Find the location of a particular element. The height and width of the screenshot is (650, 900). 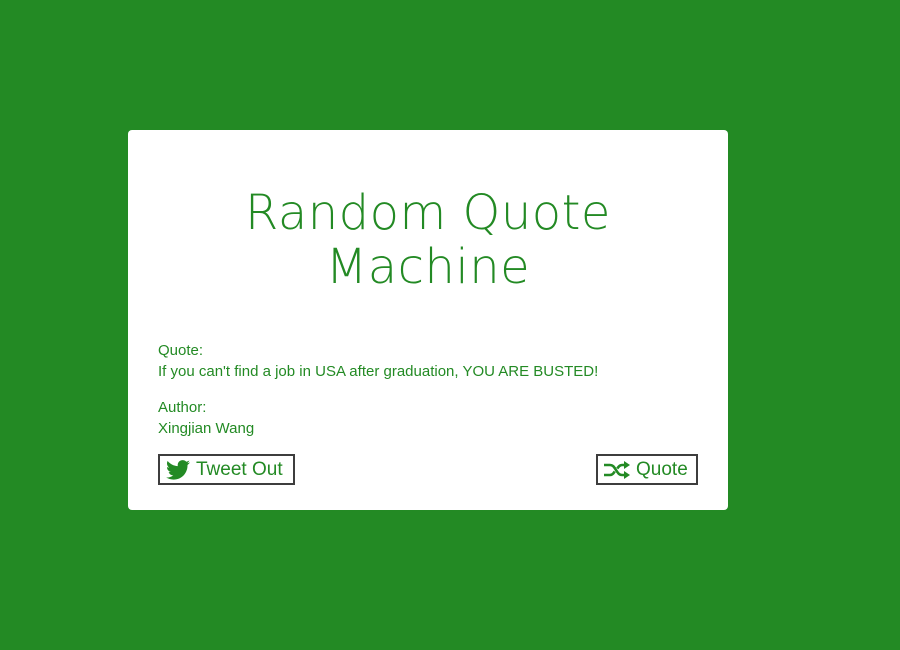

page-title: Random Quote Machine is located at coordinates (428, 240).